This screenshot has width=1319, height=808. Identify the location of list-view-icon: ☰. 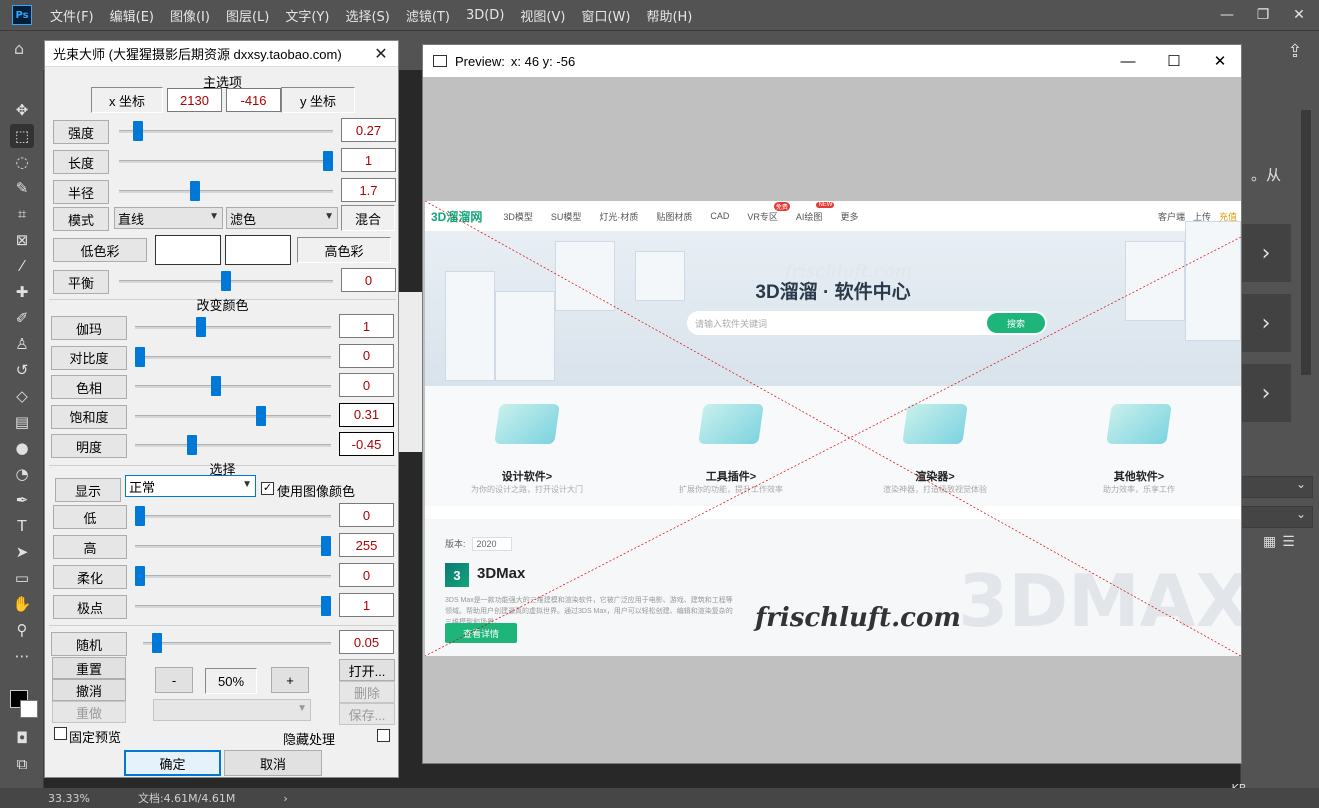
(1288, 542).